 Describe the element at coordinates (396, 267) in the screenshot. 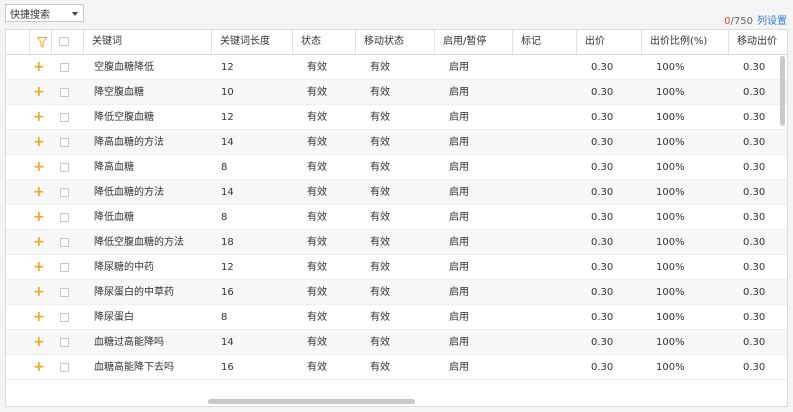

I see `table-row: + 降尿糖的中药 12 有效 有效 启用 0.30 100% 0.30` at that location.